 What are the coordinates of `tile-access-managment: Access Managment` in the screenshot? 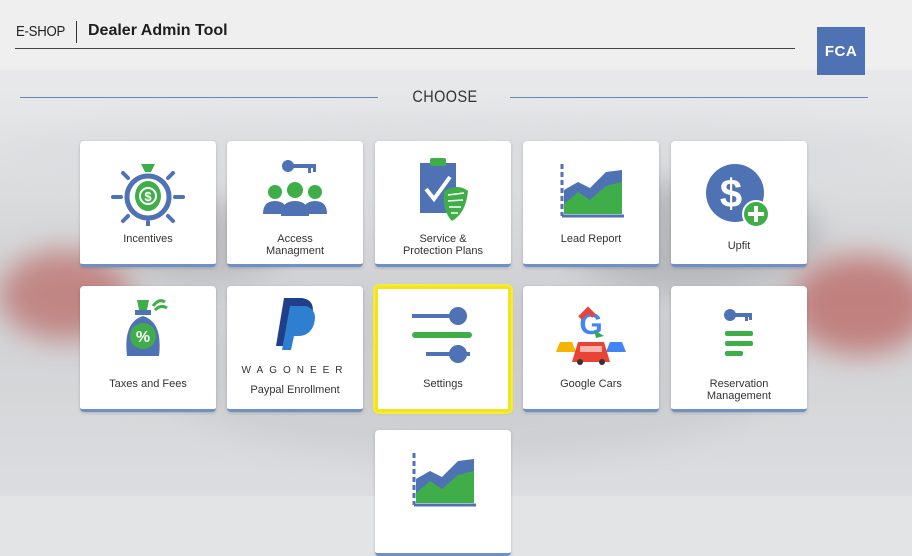 It's located at (295, 204).